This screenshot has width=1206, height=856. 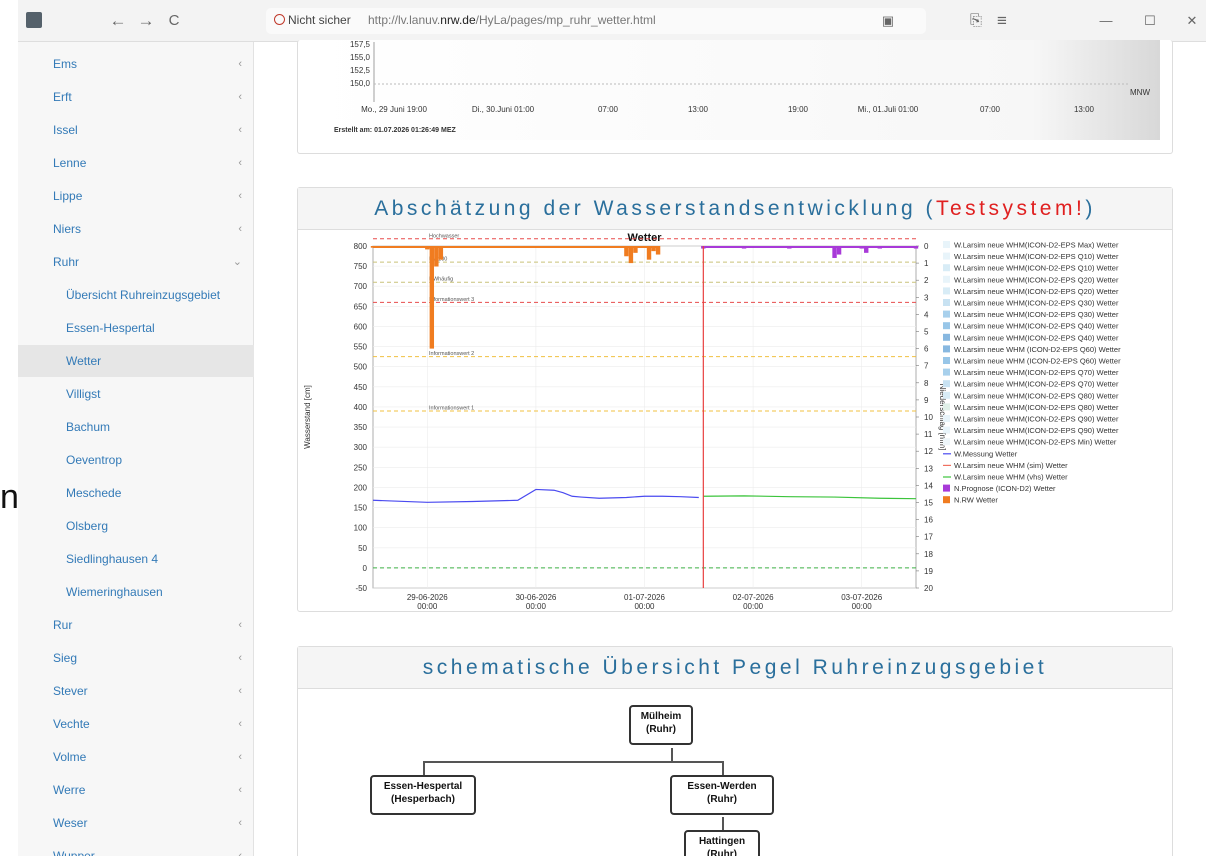 I want to click on sidebar-item-essen-hespertal: Essen-Hespertal, so click(x=136, y=328).